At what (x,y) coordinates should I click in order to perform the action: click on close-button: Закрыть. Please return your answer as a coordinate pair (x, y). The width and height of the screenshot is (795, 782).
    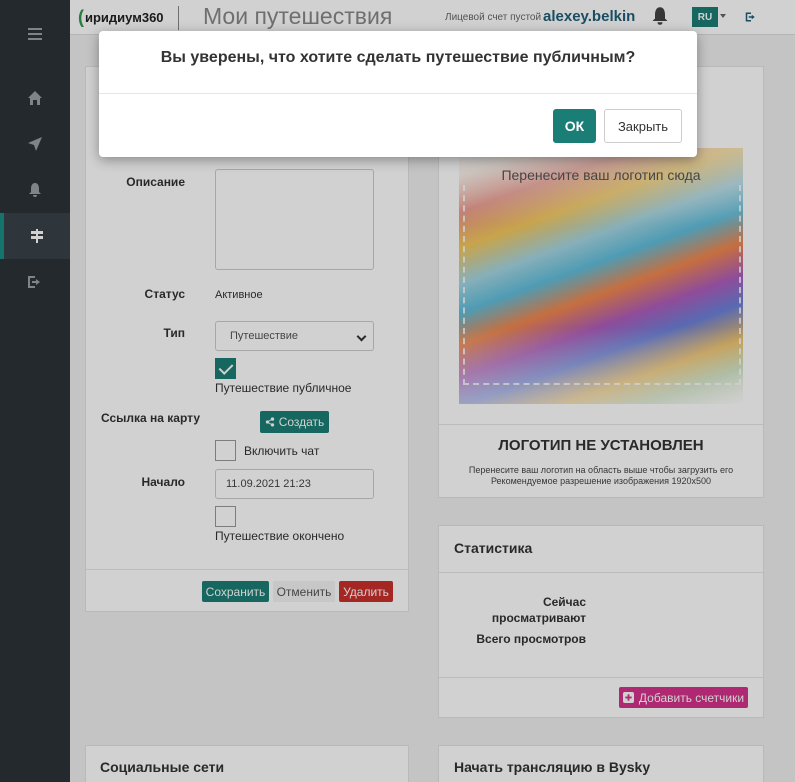
    Looking at the image, I should click on (643, 126).